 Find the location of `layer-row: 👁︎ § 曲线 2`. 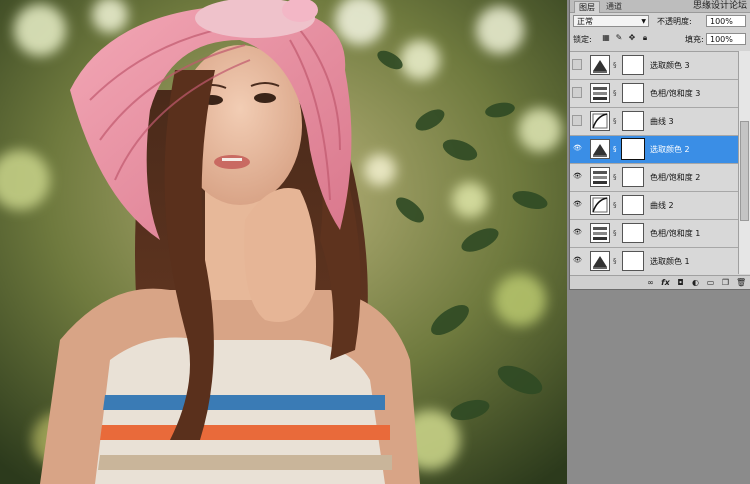

layer-row: 👁︎ § 曲线 2 is located at coordinates (654, 206).